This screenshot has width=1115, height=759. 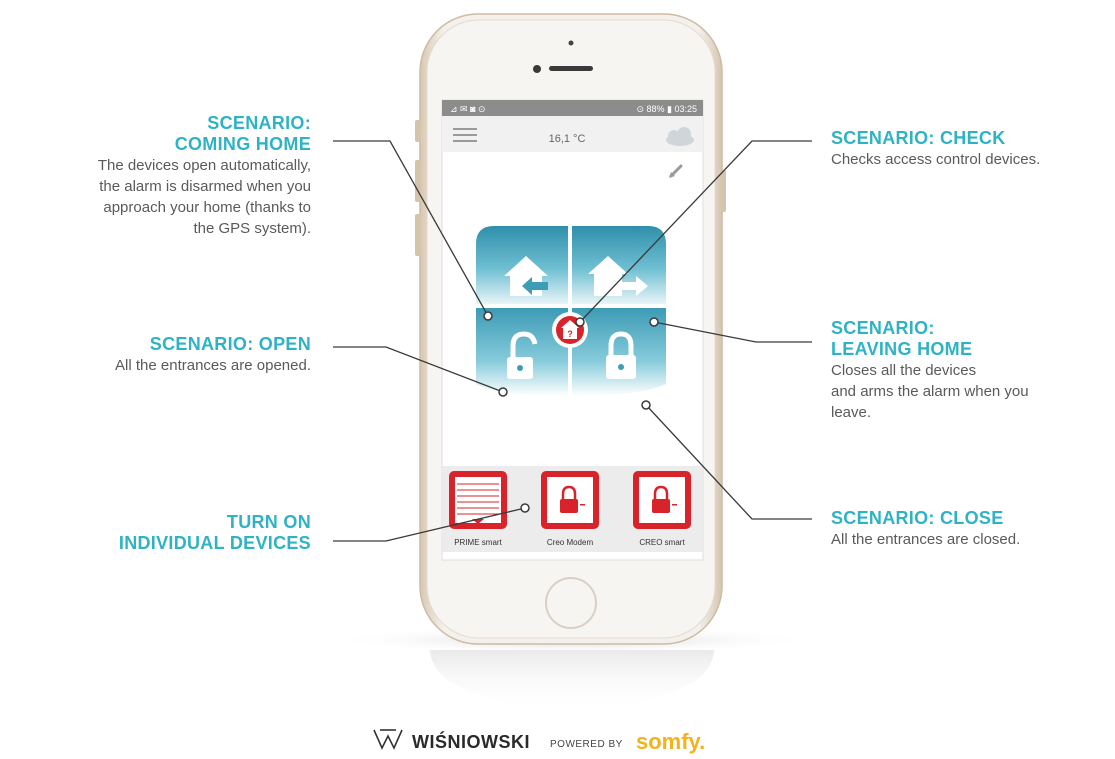 What do you see at coordinates (537, 69) in the screenshot?
I see `front-camera-icon` at bounding box center [537, 69].